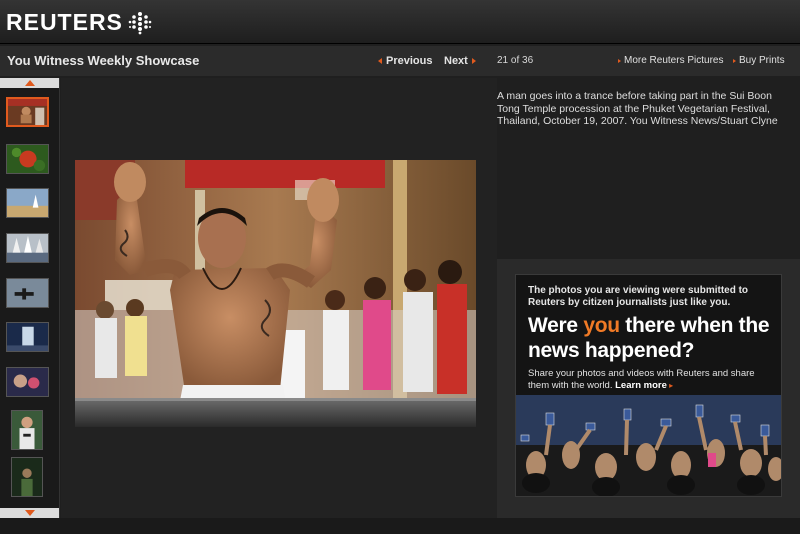 The height and width of the screenshot is (534, 800). I want to click on previous-label: Previous, so click(409, 61).